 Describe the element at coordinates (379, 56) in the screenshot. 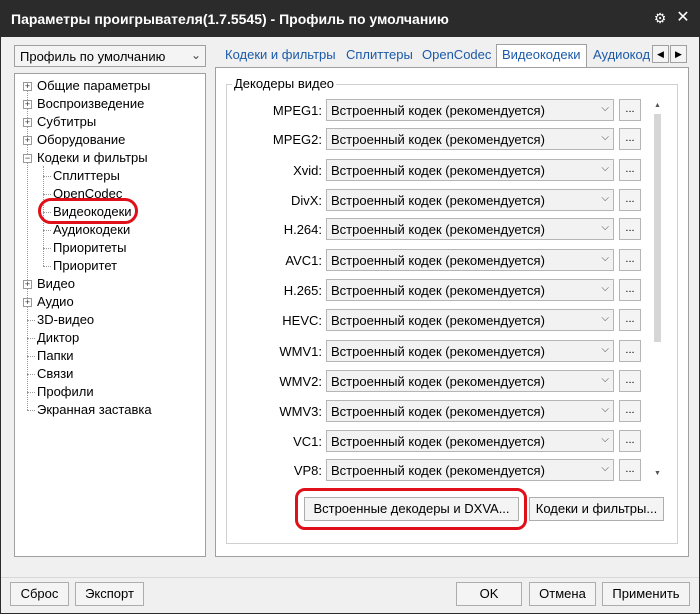

I see `tab-splitters: Сплиттеры` at that location.